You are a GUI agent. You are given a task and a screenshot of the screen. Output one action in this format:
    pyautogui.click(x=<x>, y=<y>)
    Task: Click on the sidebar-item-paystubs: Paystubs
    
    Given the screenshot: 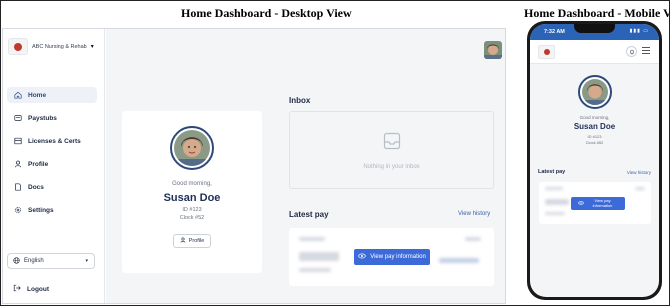 What is the action you would take?
    pyautogui.click(x=52, y=118)
    